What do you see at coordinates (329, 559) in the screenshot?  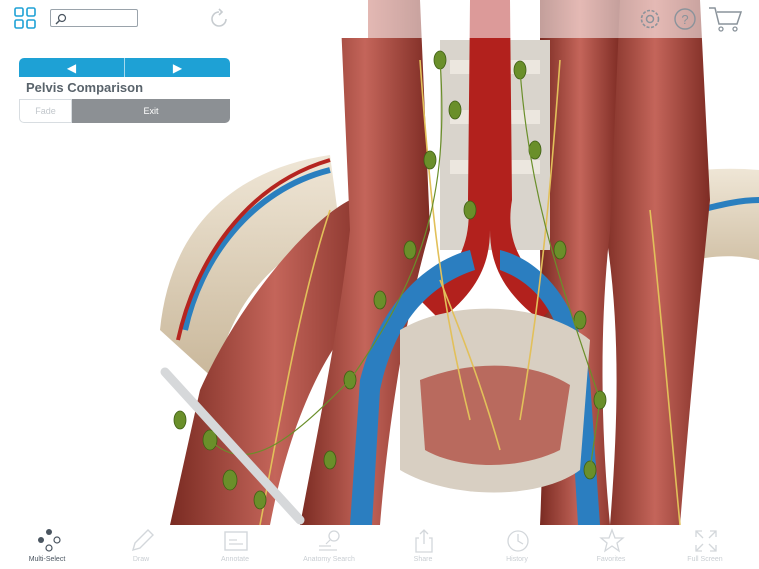 I see `tool-label: Anatomy Search` at bounding box center [329, 559].